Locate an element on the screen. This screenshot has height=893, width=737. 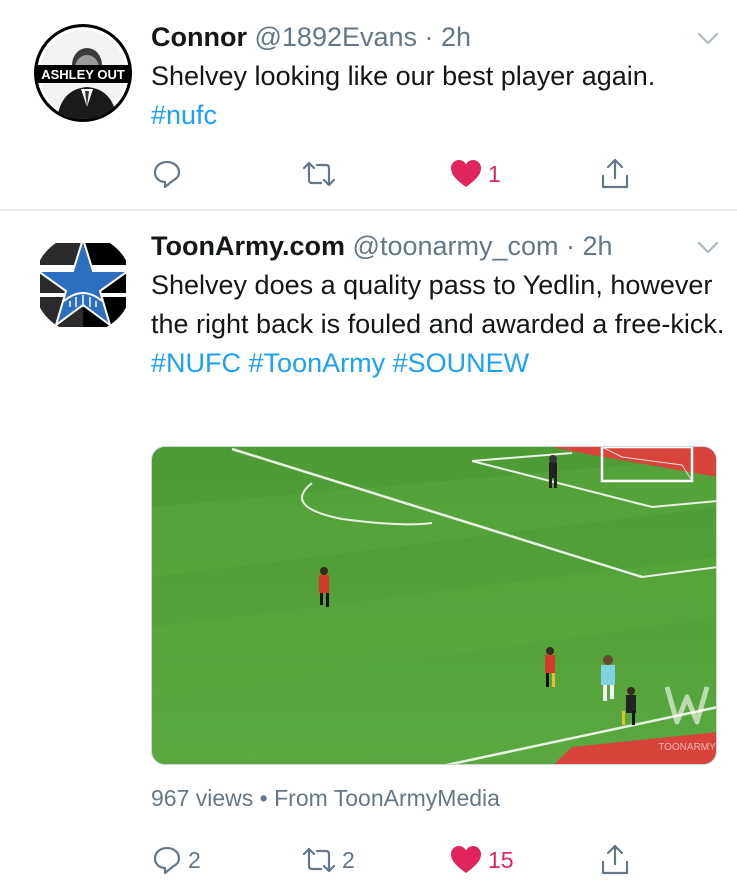
hashtag-link: #NUFC is located at coordinates (196, 363).